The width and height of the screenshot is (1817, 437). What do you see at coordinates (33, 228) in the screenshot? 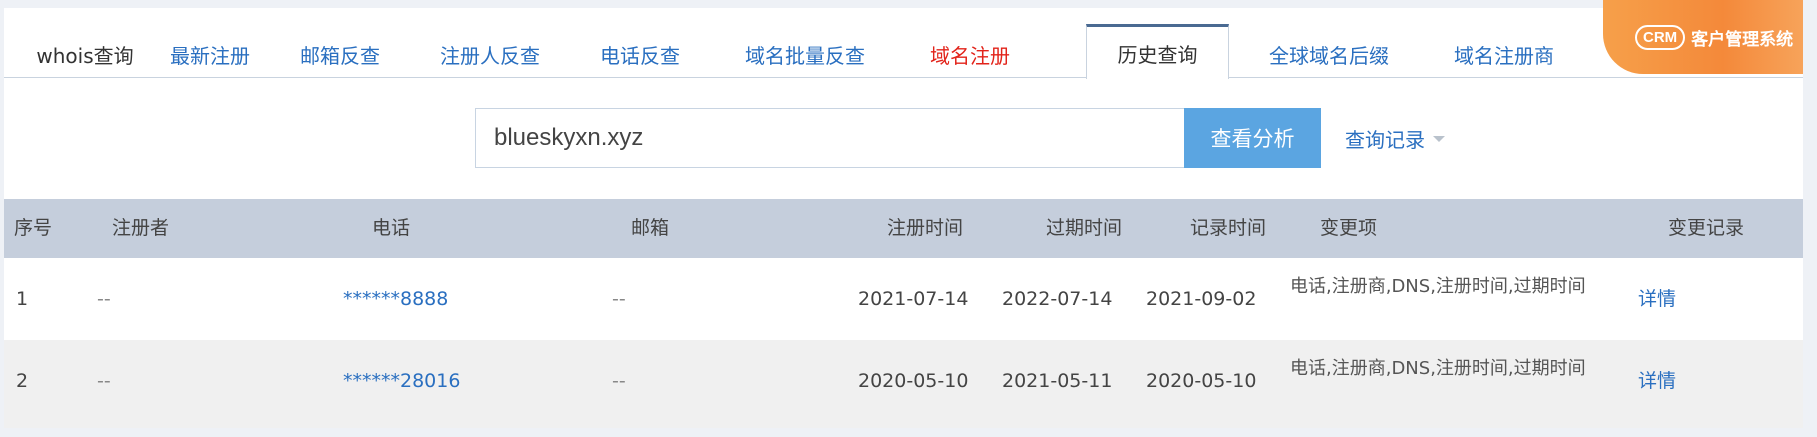
I see `col-index: 序号` at bounding box center [33, 228].